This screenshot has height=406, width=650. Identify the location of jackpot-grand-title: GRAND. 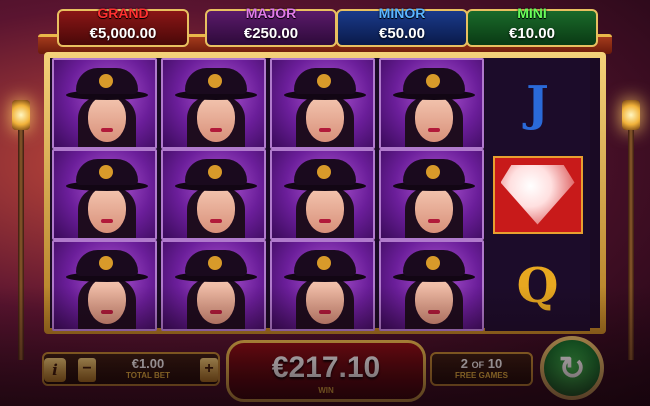
(123, 13).